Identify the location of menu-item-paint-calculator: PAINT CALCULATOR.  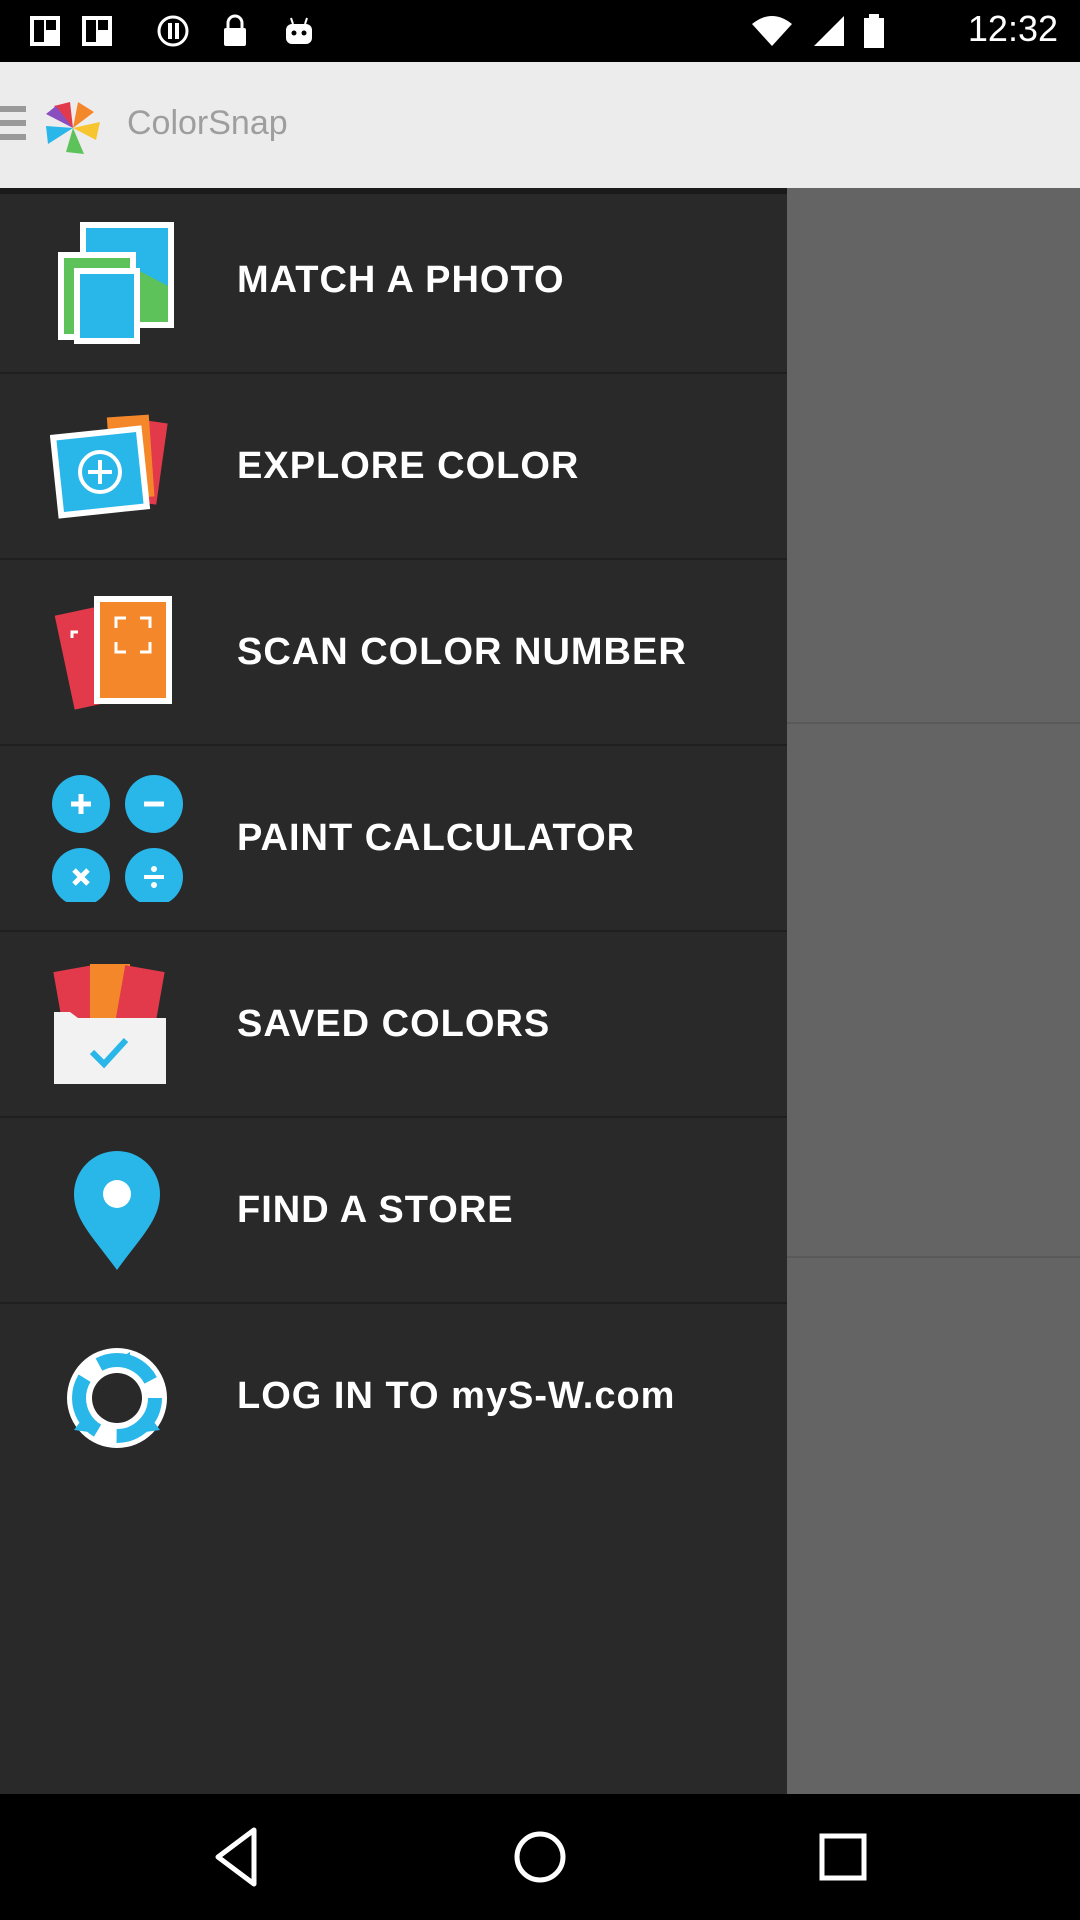
(393, 839).